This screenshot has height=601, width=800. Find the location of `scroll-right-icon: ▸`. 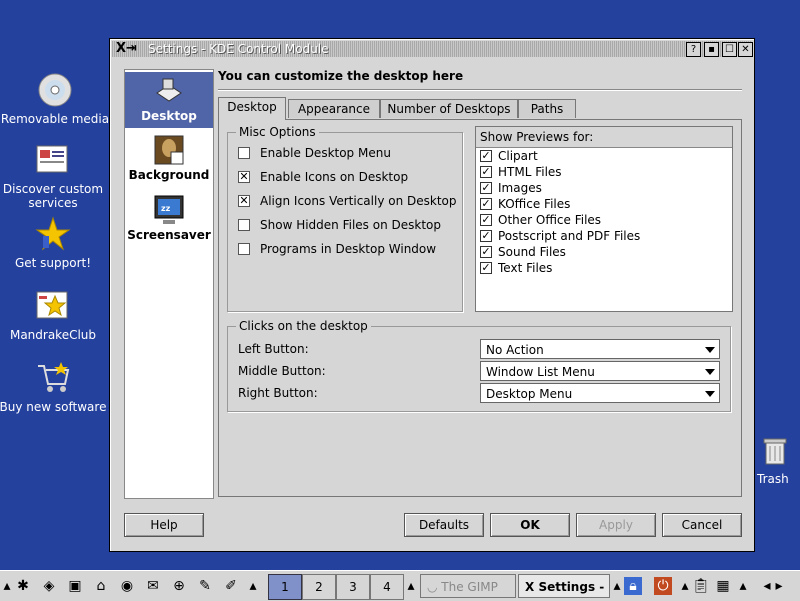

scroll-right-icon: ▸ is located at coordinates (779, 586).